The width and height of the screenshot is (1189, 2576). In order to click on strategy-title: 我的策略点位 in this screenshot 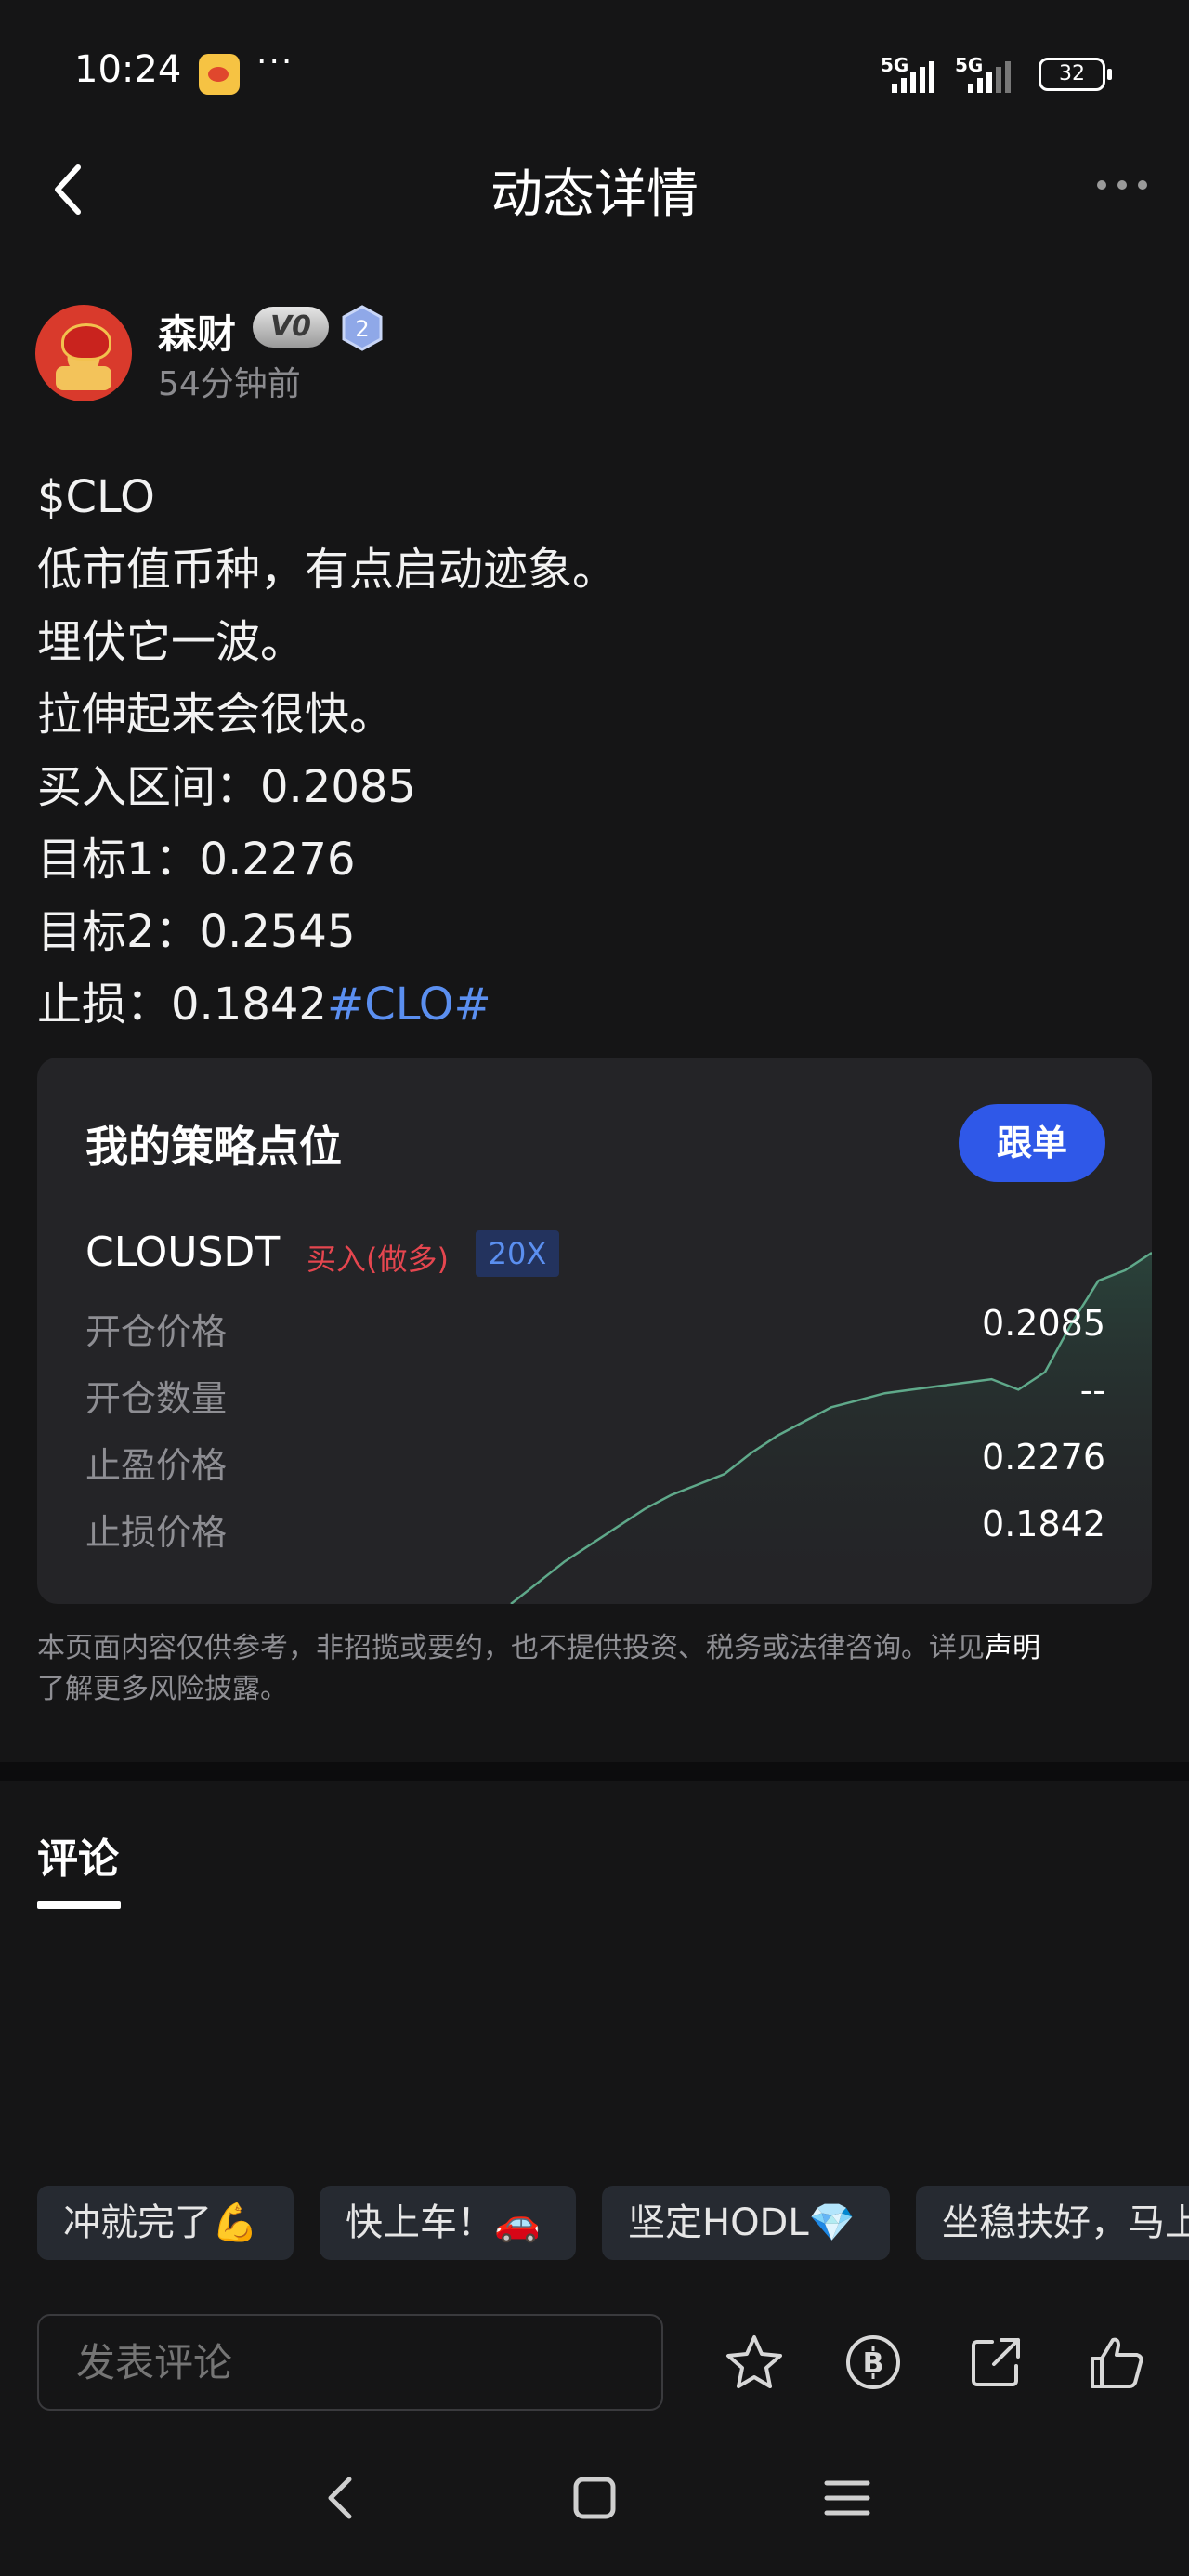, I will do `click(213, 1147)`.